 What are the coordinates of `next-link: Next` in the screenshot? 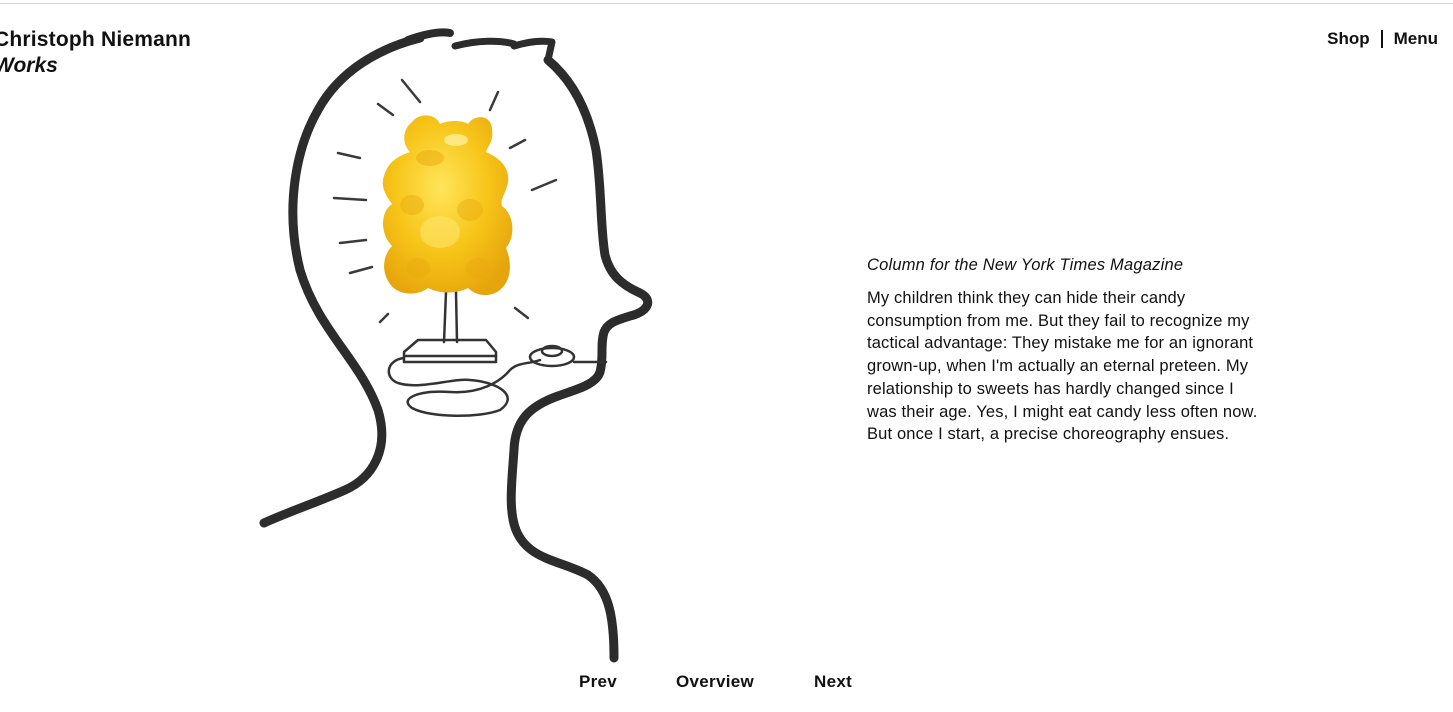 It's located at (833, 682).